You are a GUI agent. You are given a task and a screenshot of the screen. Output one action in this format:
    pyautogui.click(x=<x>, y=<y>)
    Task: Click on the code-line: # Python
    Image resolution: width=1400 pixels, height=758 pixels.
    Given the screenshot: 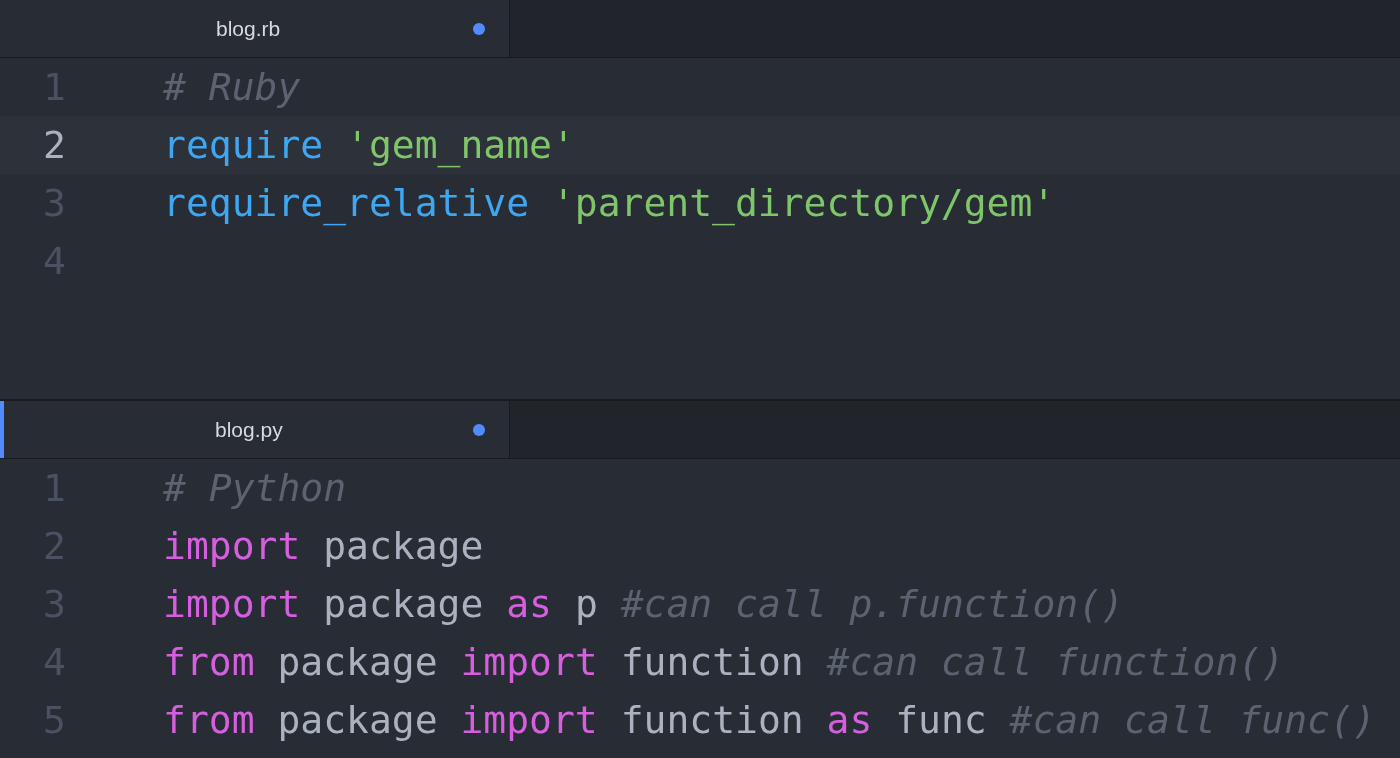 What is the action you would take?
    pyautogui.click(x=255, y=488)
    